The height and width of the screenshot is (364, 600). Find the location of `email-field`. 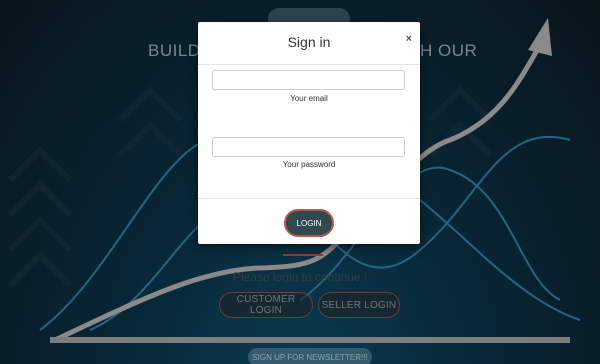

email-field is located at coordinates (308, 80).